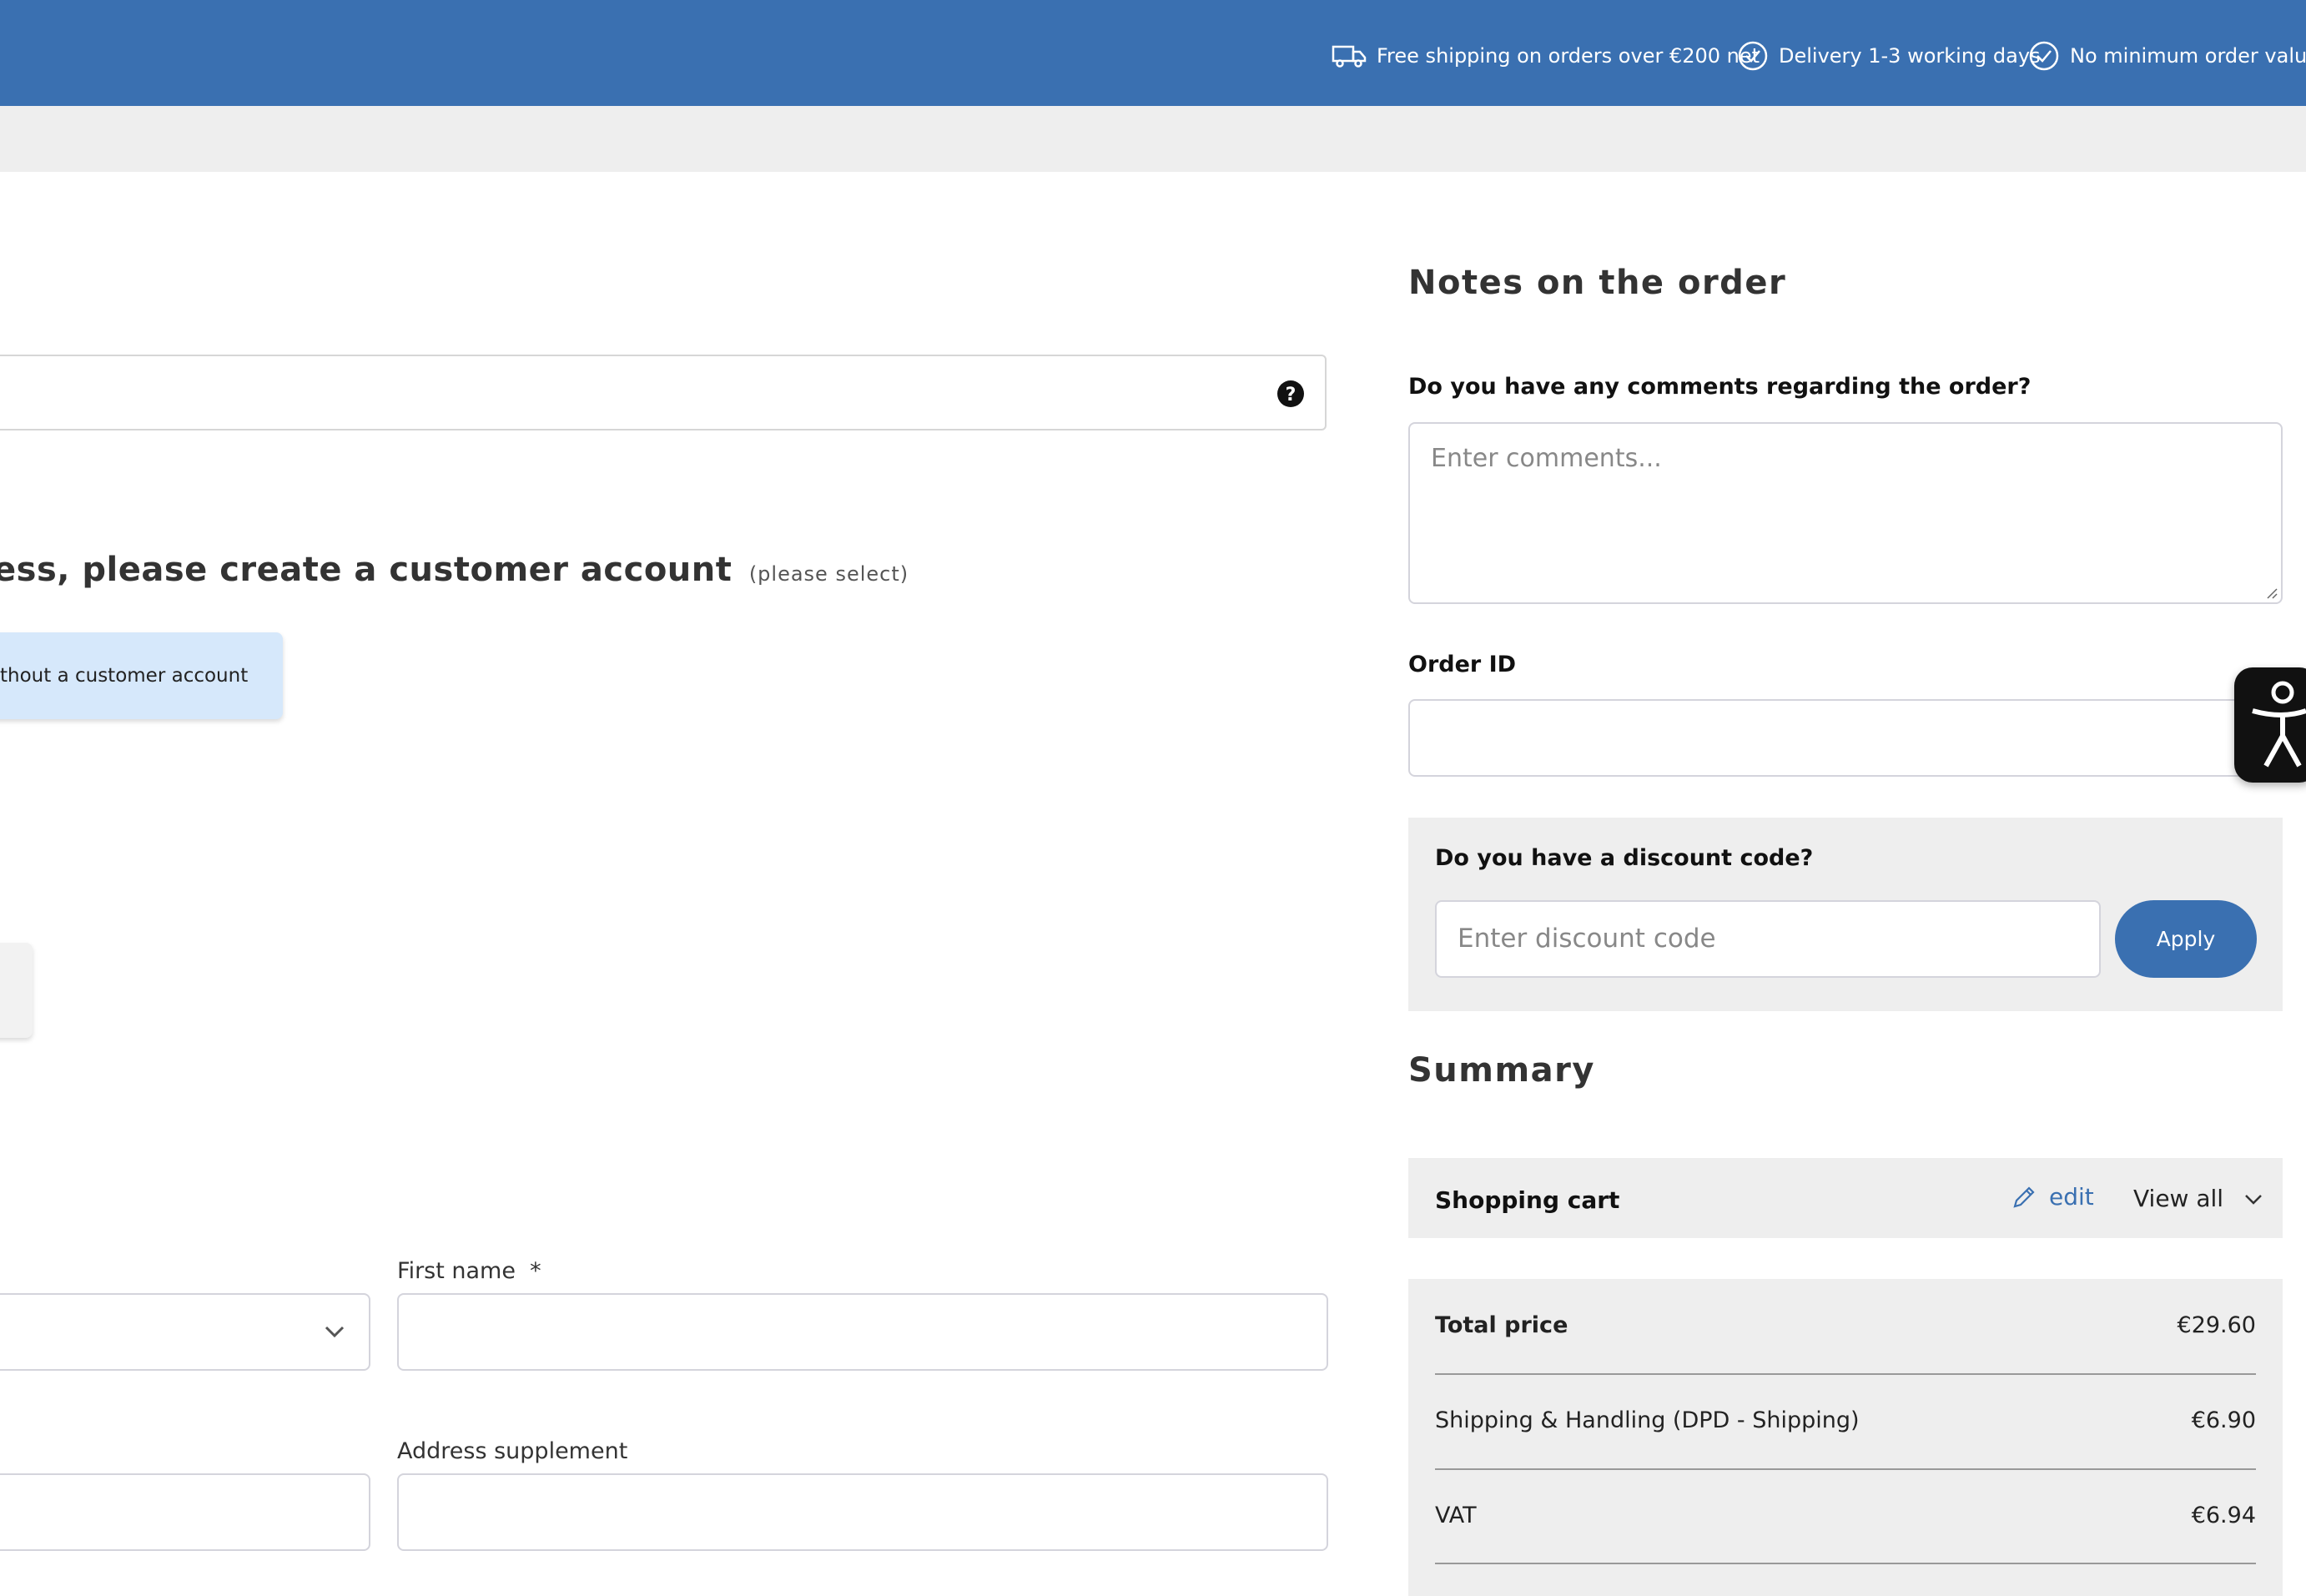  What do you see at coordinates (513, 1451) in the screenshot?
I see `address-supplement-label: Address supplement` at bounding box center [513, 1451].